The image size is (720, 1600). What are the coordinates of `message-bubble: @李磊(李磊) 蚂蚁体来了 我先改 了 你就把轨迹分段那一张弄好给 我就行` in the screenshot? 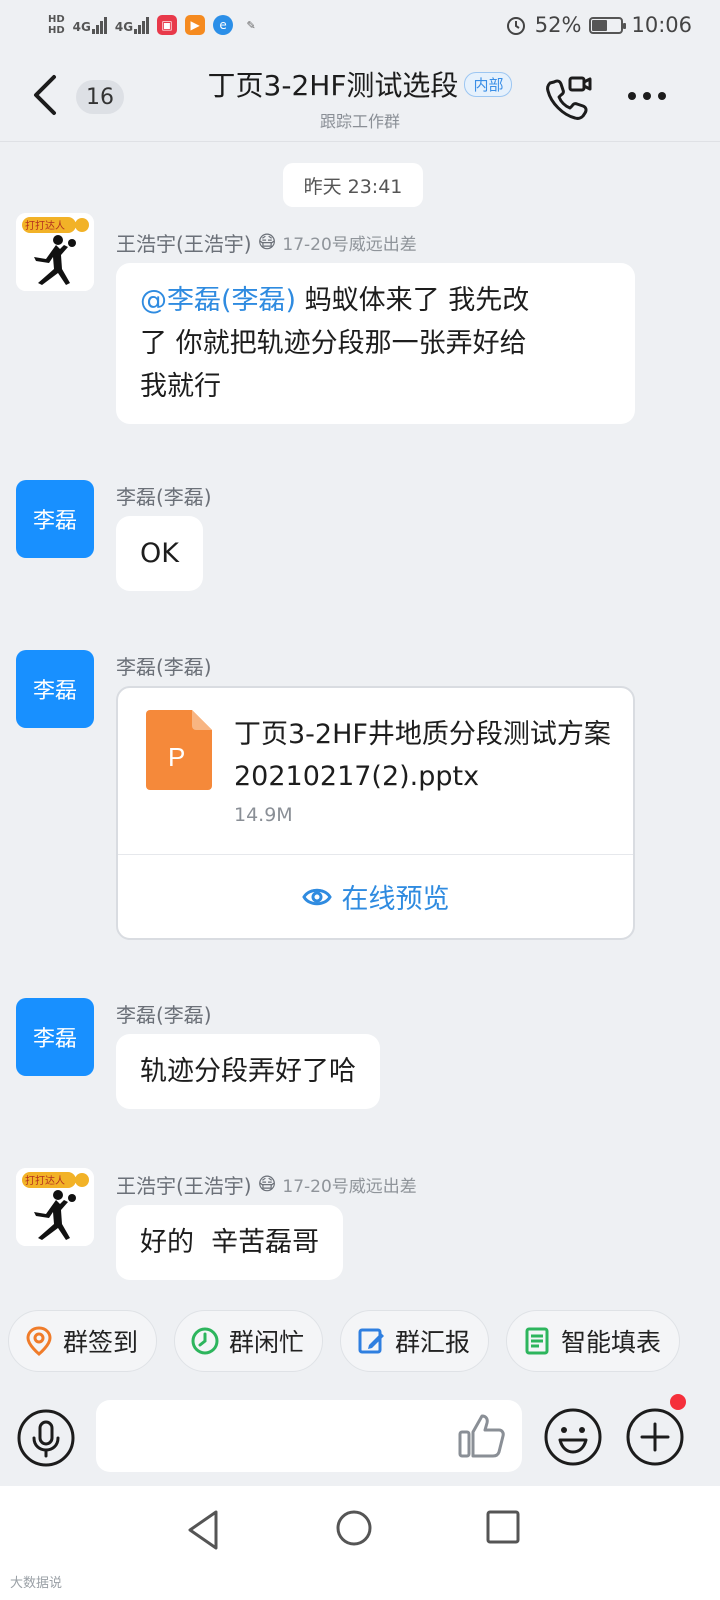 It's located at (375, 343).